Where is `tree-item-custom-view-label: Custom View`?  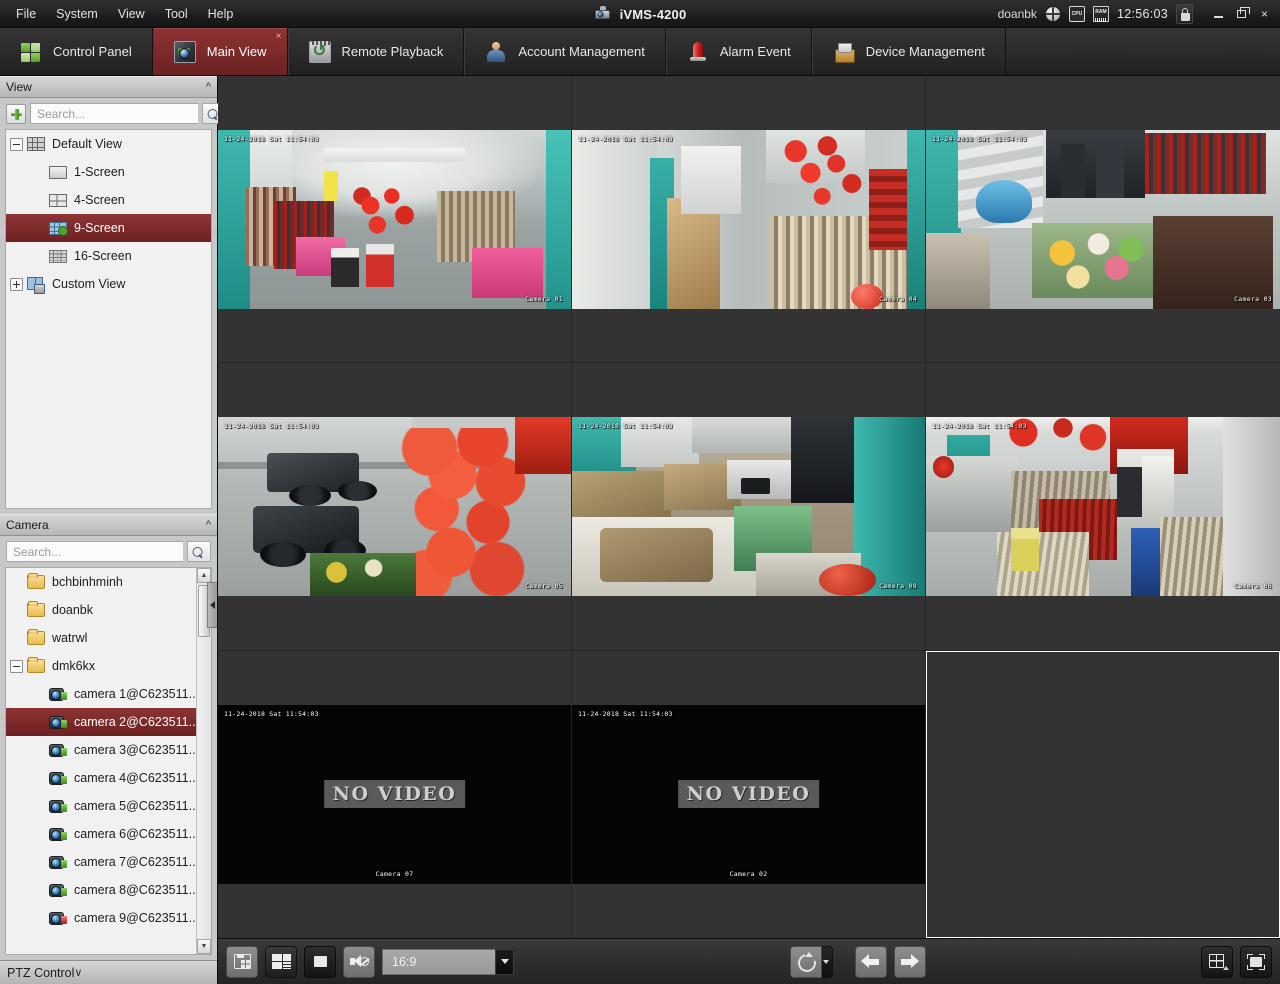
tree-item-custom-view-label: Custom View is located at coordinates (89, 284).